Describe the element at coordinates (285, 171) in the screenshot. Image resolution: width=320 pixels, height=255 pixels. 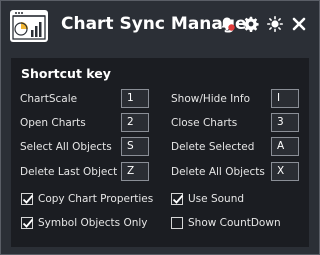
I see `delete-all-objects-key-input: X` at that location.